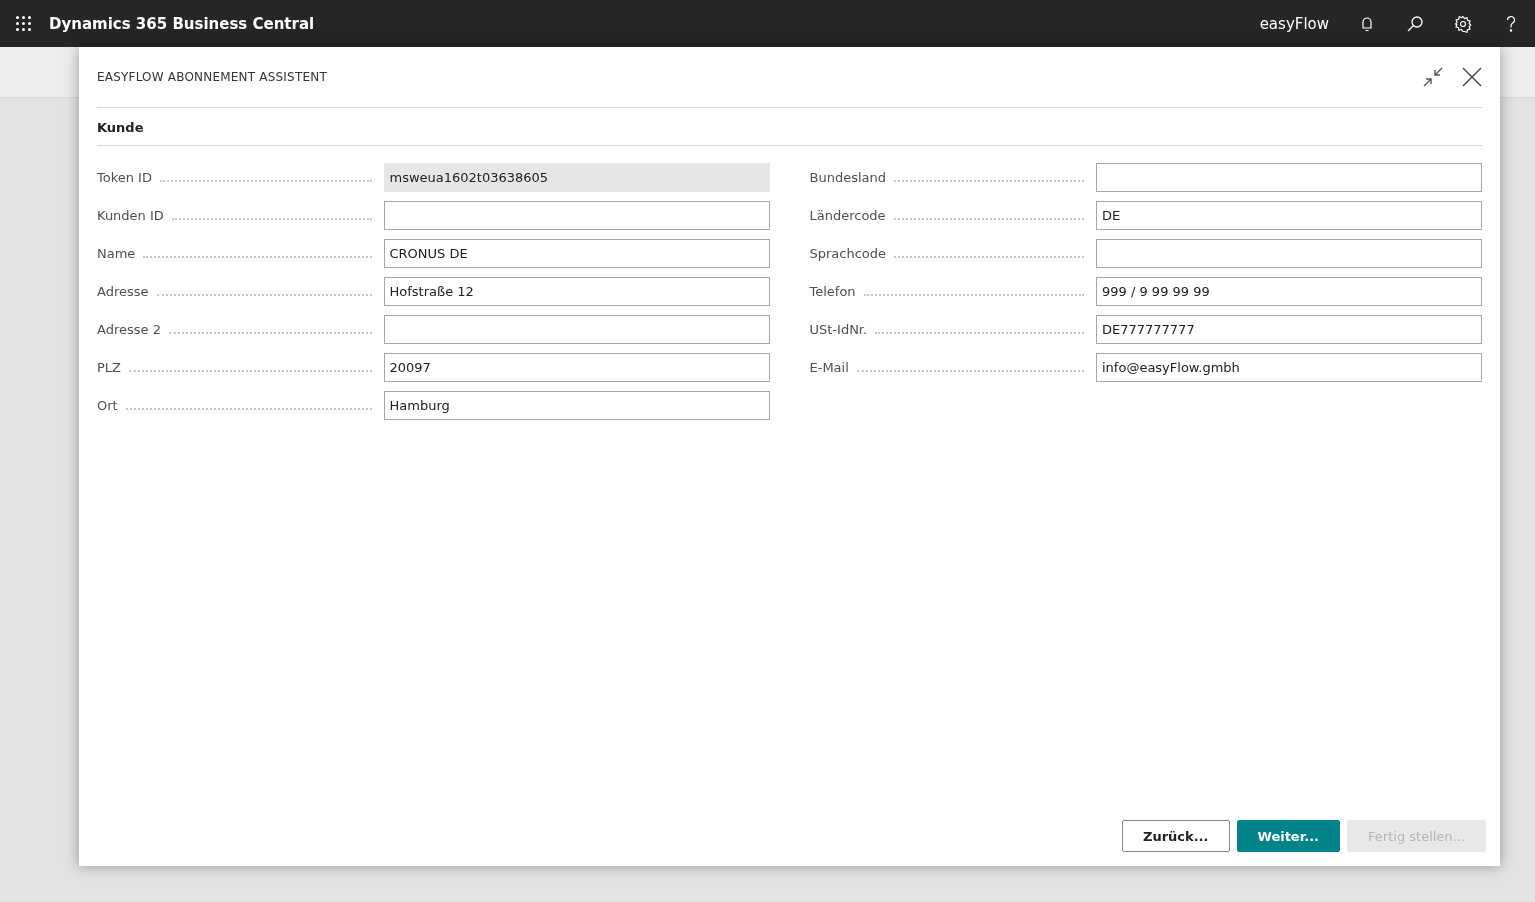  What do you see at coordinates (212, 77) in the screenshot?
I see `dialog-title: EASYFLOW ABONNEMENT ASSISTENT` at bounding box center [212, 77].